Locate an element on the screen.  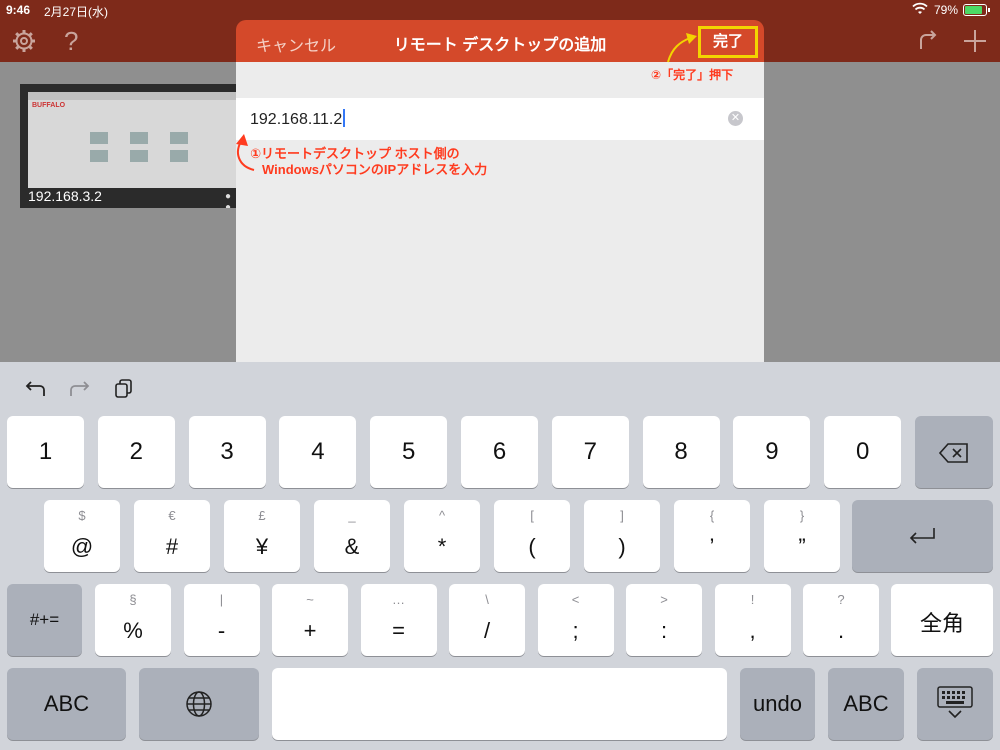
key-2: 2 is located at coordinates (136, 452).